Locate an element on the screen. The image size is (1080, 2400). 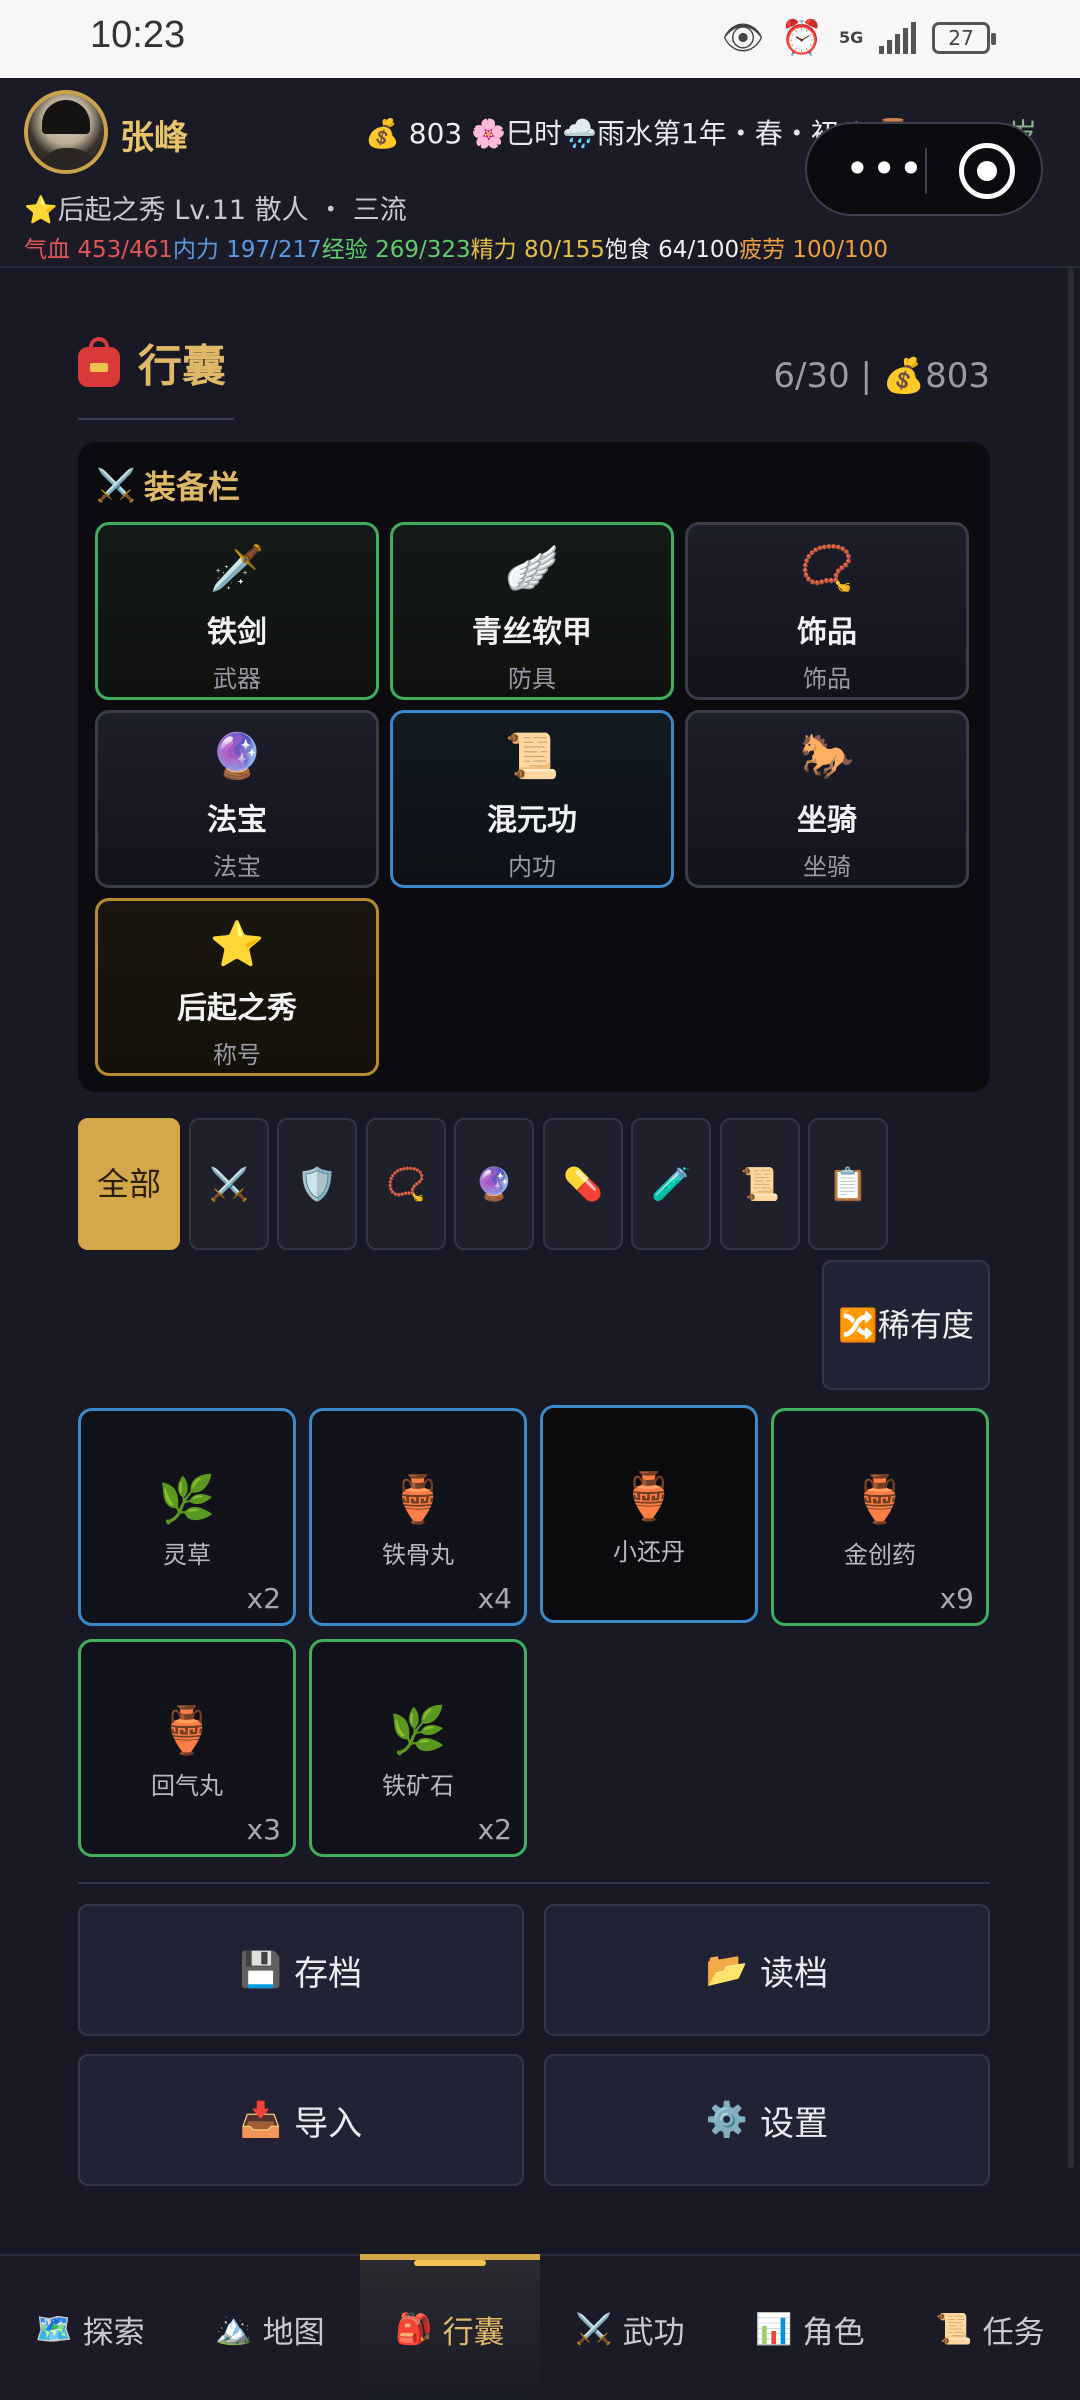
section-divider is located at coordinates (534, 1883).